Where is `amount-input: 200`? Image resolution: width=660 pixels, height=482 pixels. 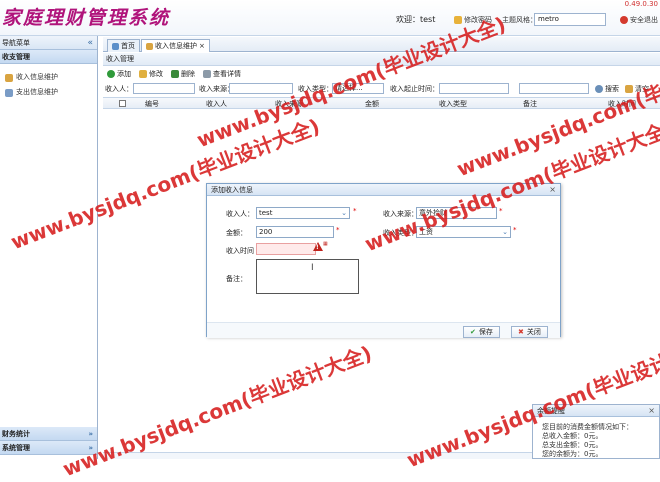
amount-input: 200 is located at coordinates (295, 232).